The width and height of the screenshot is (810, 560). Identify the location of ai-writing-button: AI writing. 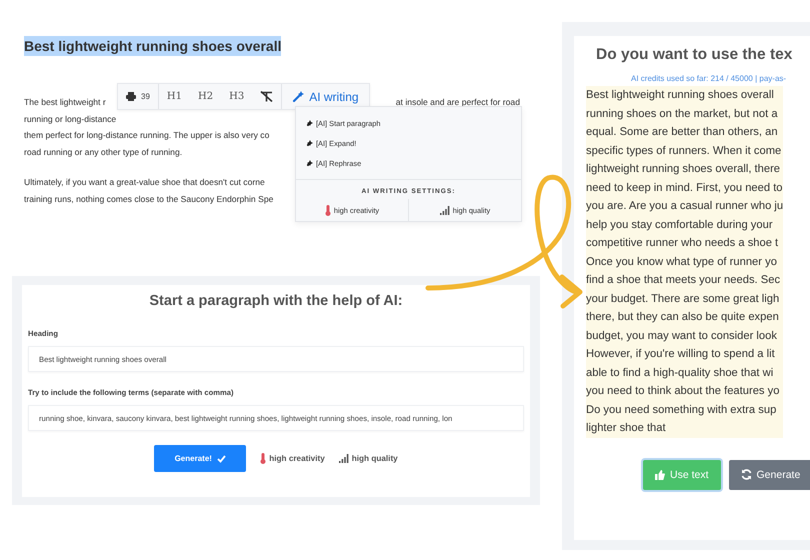
(325, 96).